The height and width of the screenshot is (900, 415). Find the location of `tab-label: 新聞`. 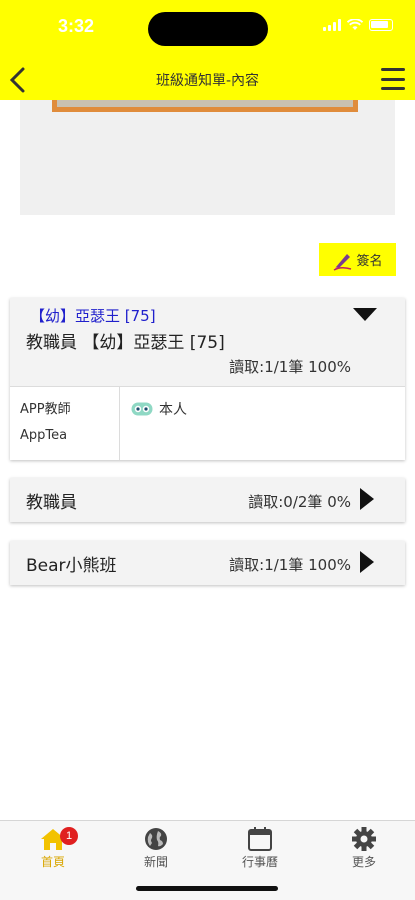

tab-label: 新聞 is located at coordinates (155, 862).